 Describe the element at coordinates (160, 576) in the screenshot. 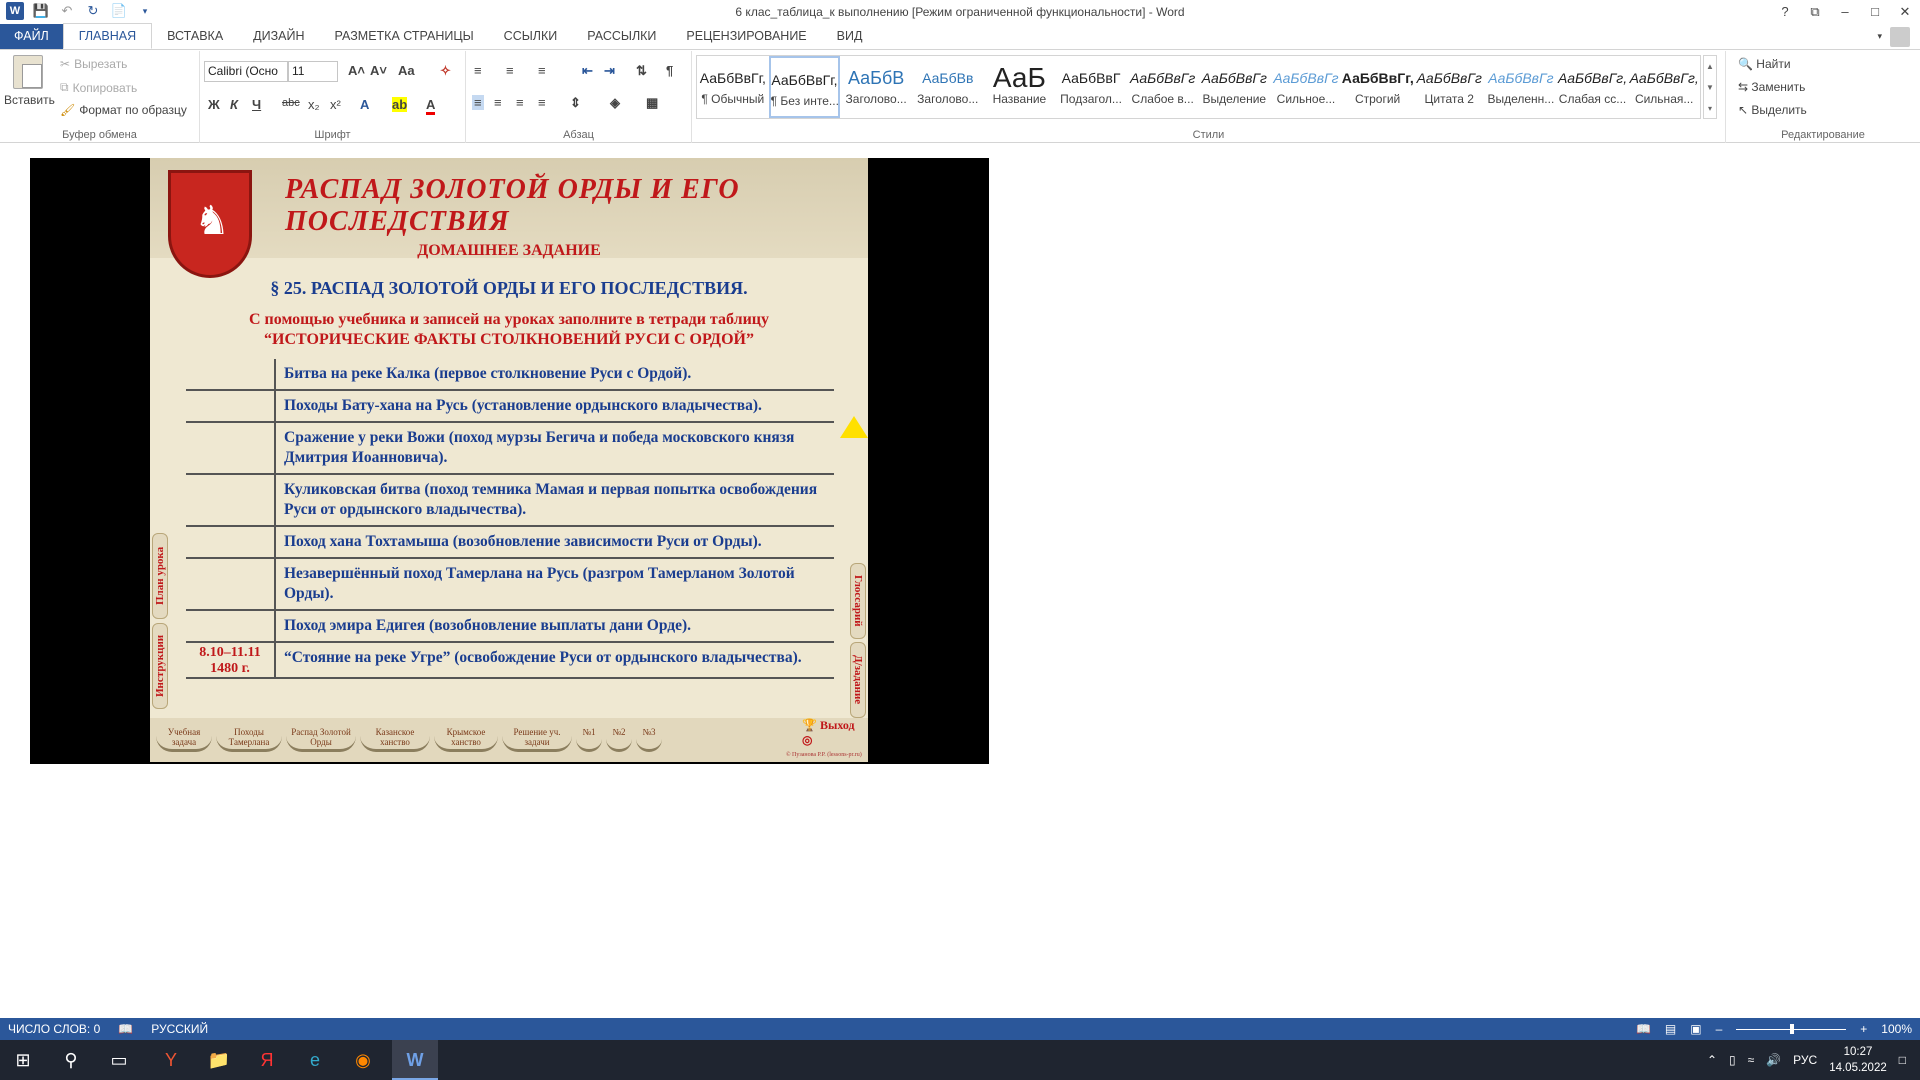

I see `lesson-plan-tab: План урока` at that location.